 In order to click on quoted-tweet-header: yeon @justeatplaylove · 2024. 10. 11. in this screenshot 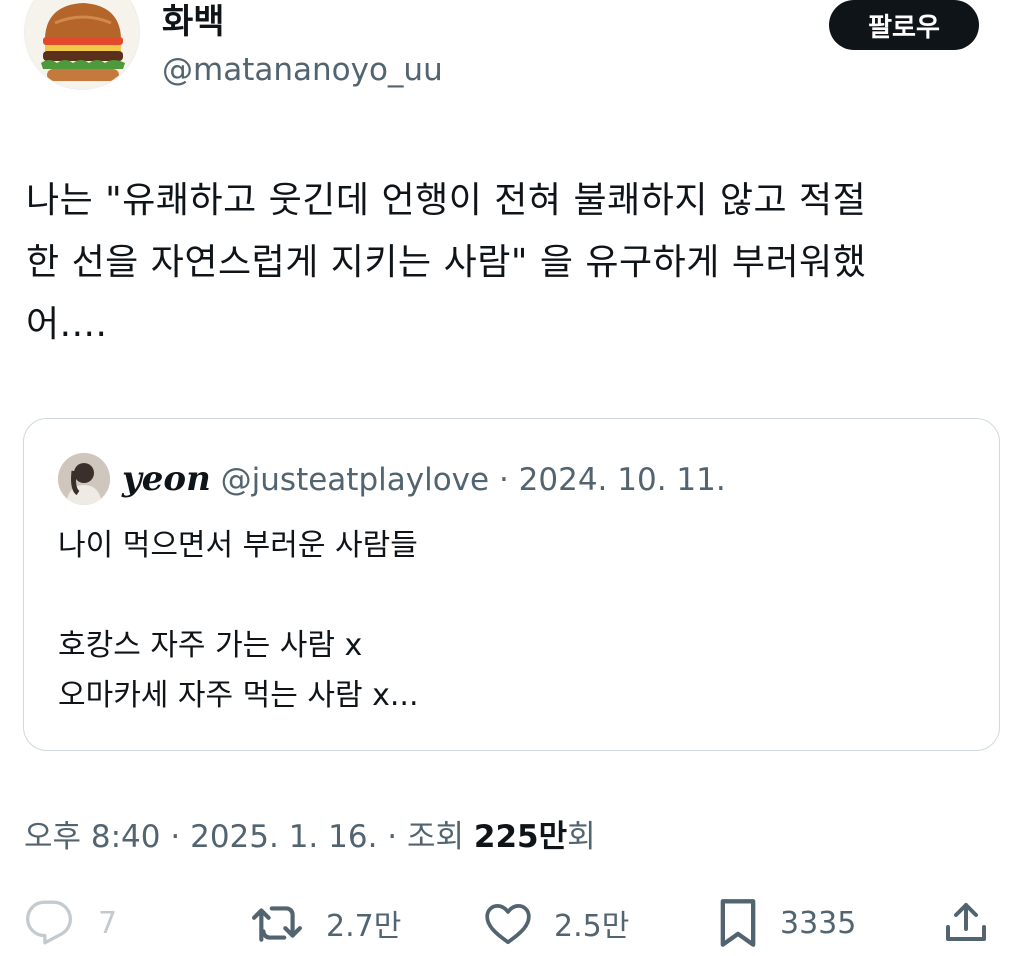, I will do `click(424, 479)`.